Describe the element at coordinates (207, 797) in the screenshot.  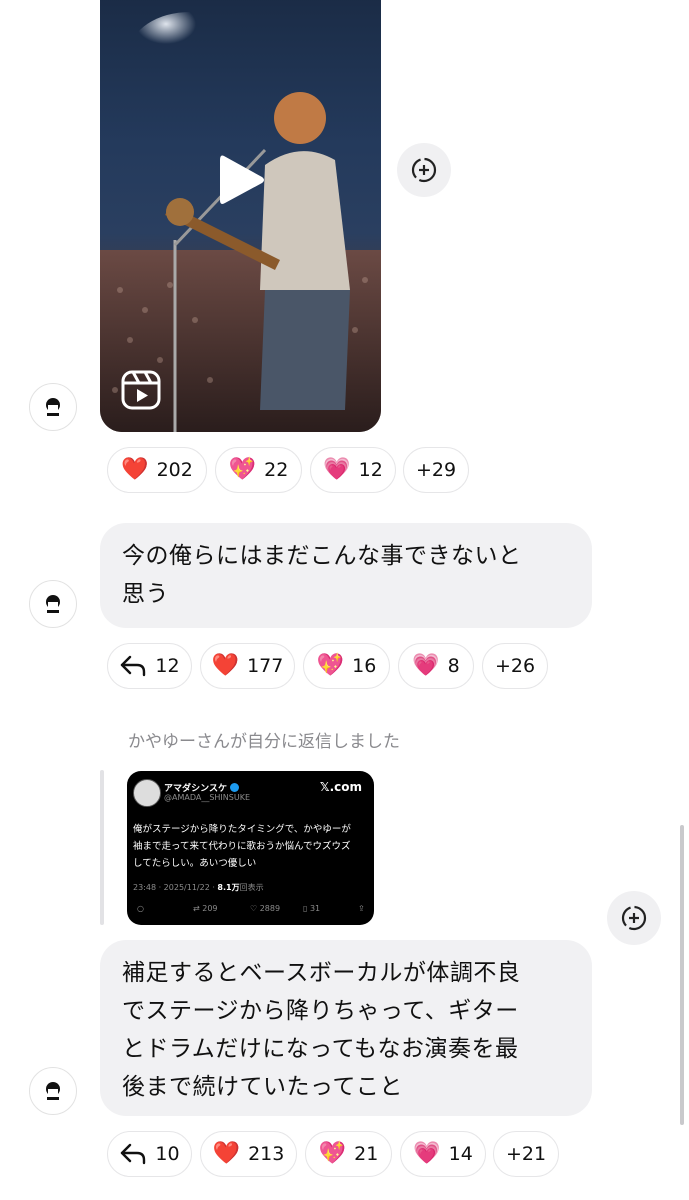
I see `tweet-author-handle: @AMADA__SHINSUKE` at that location.